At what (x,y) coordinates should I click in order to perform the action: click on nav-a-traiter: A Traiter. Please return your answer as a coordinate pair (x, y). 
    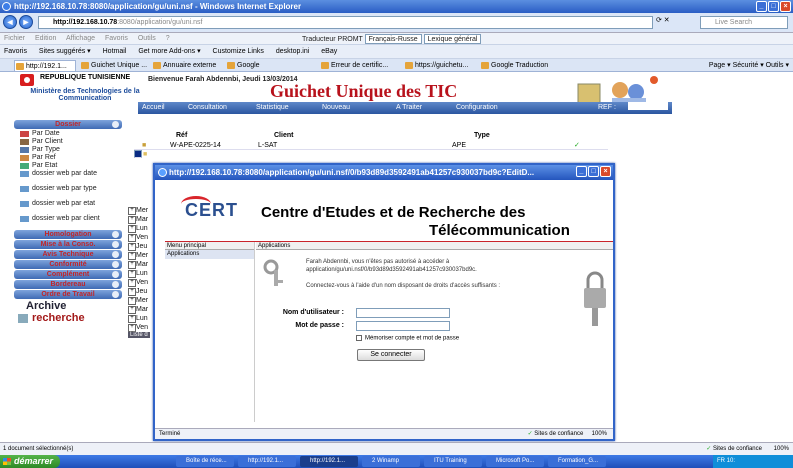
    Looking at the image, I should click on (409, 108).